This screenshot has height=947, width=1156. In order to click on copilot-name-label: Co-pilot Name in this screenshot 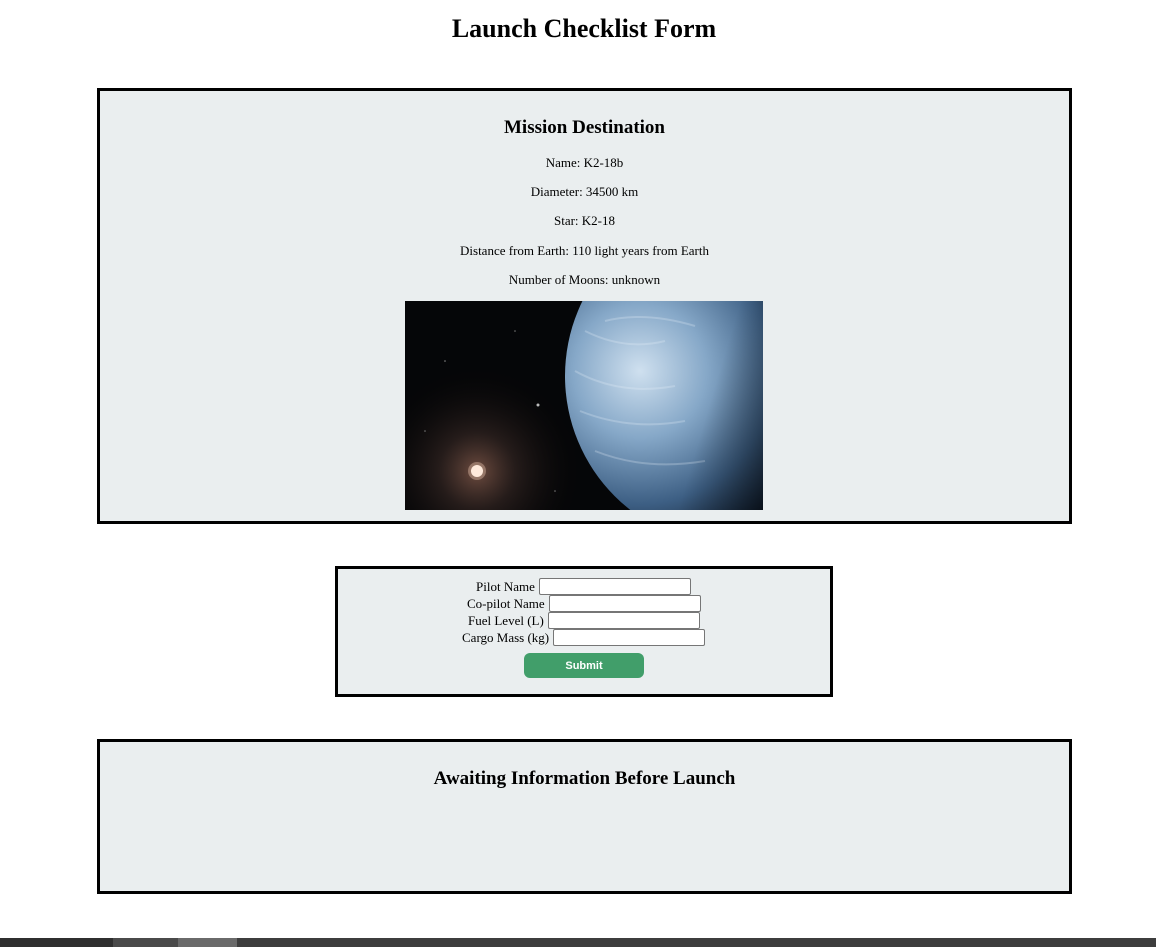, I will do `click(506, 603)`.